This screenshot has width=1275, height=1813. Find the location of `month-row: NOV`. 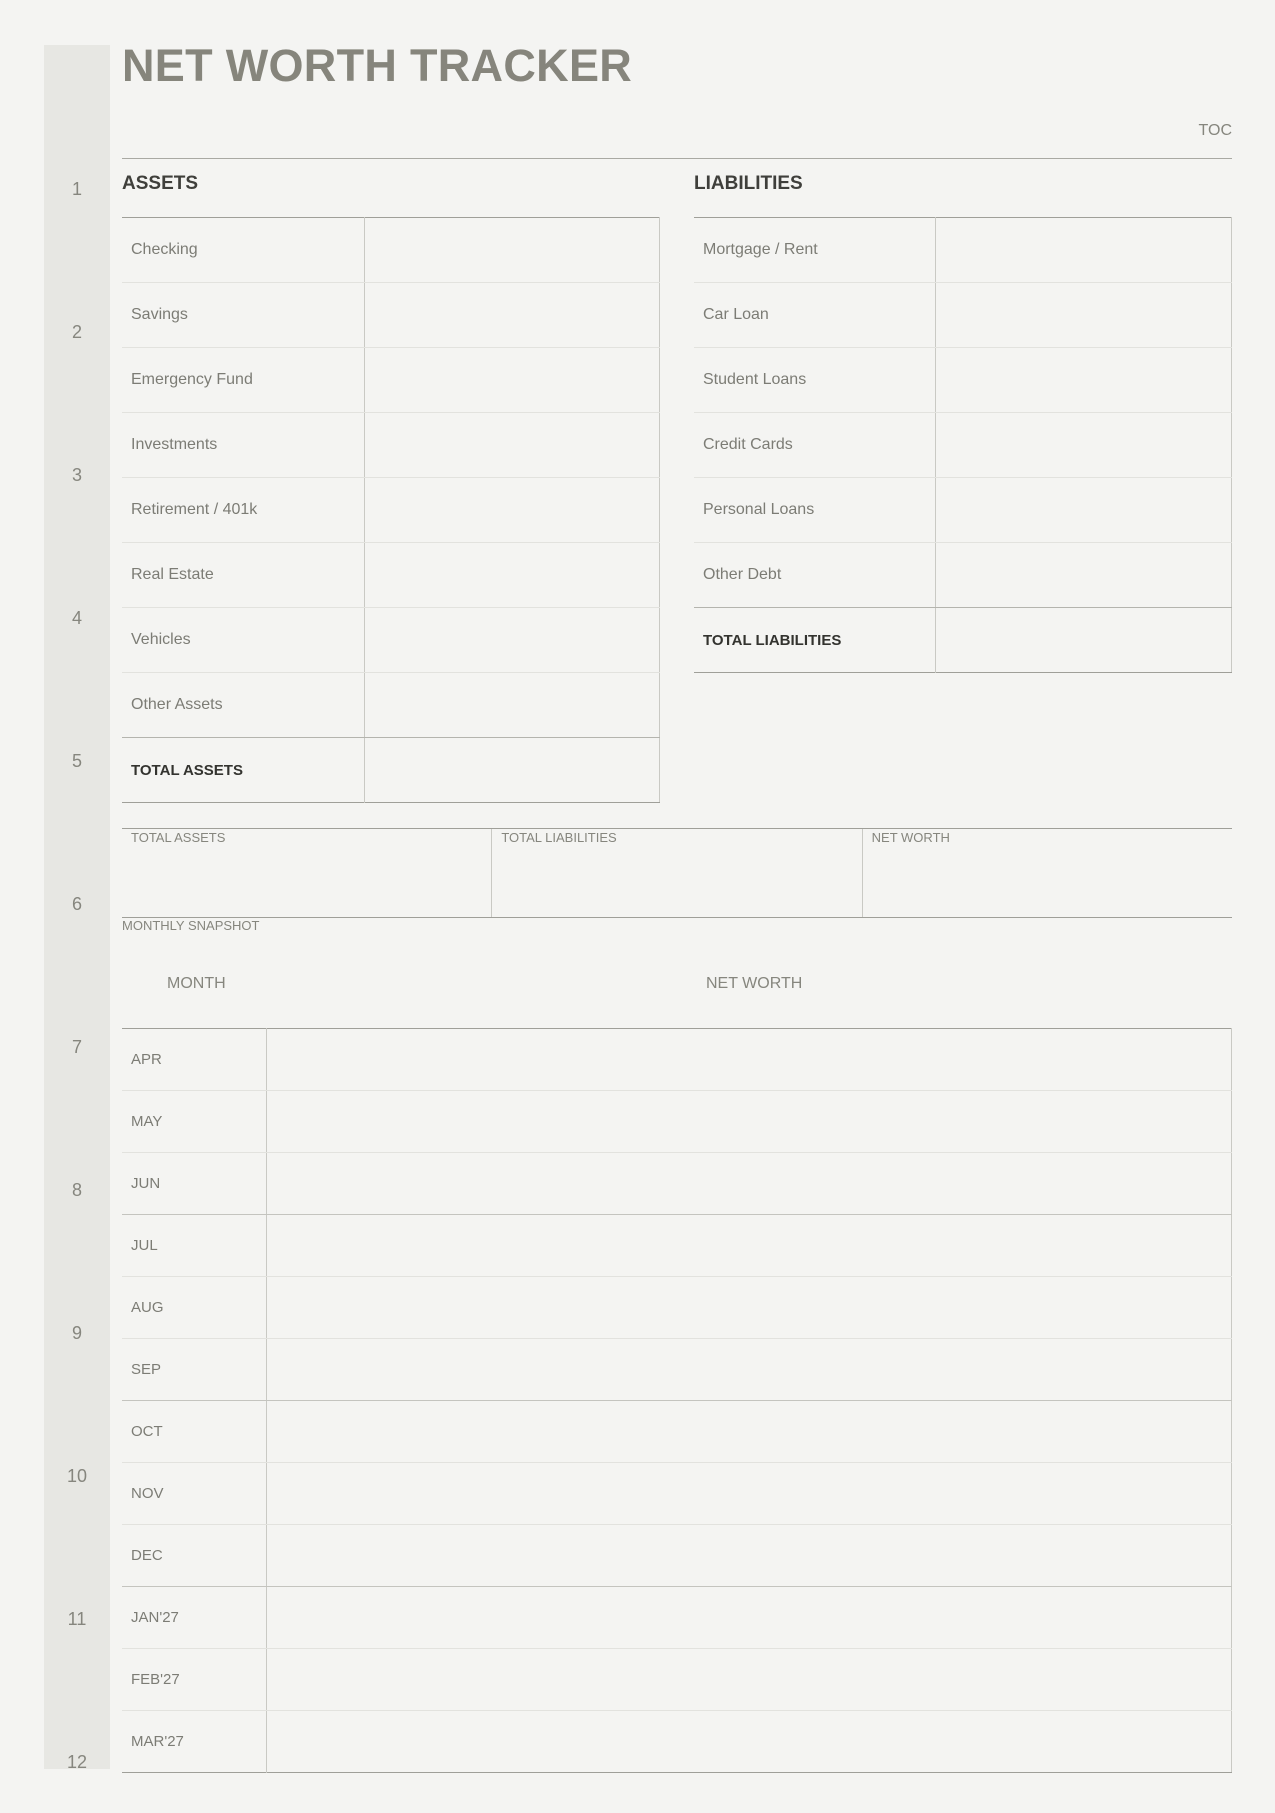

month-row: NOV is located at coordinates (677, 1493).